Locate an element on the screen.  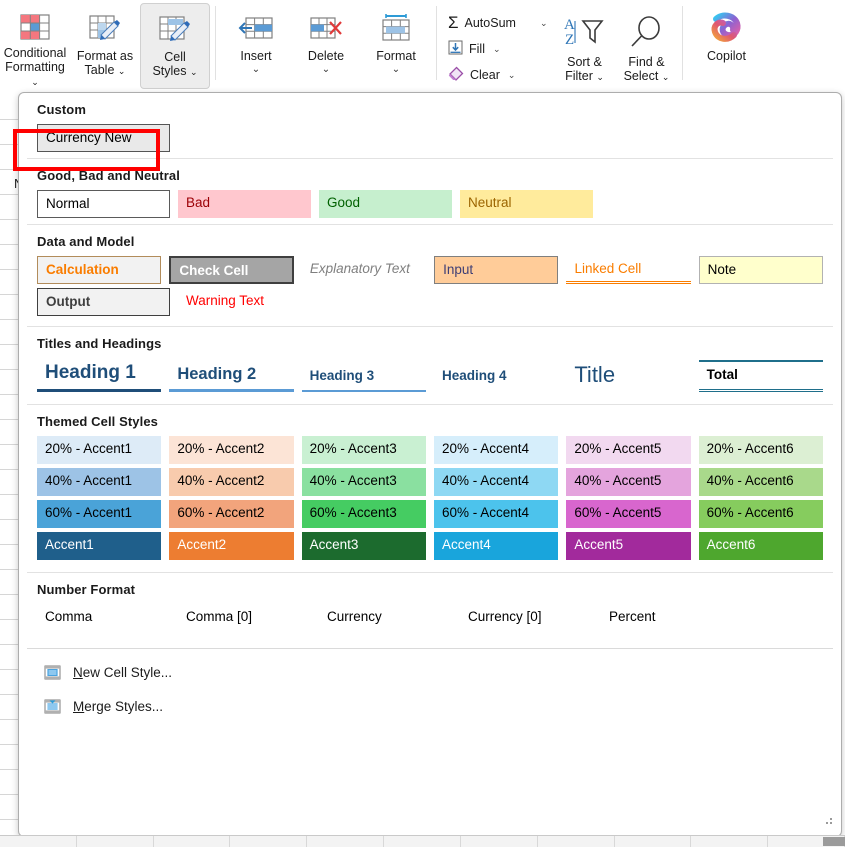
style-60-accent5: 60% - Accent5 is located at coordinates (628, 514).